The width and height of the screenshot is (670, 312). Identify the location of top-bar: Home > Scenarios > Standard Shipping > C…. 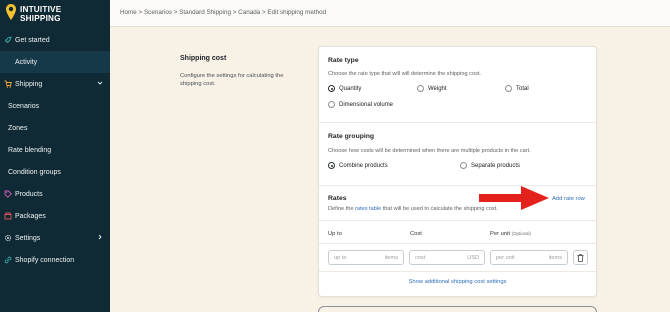
(390, 13).